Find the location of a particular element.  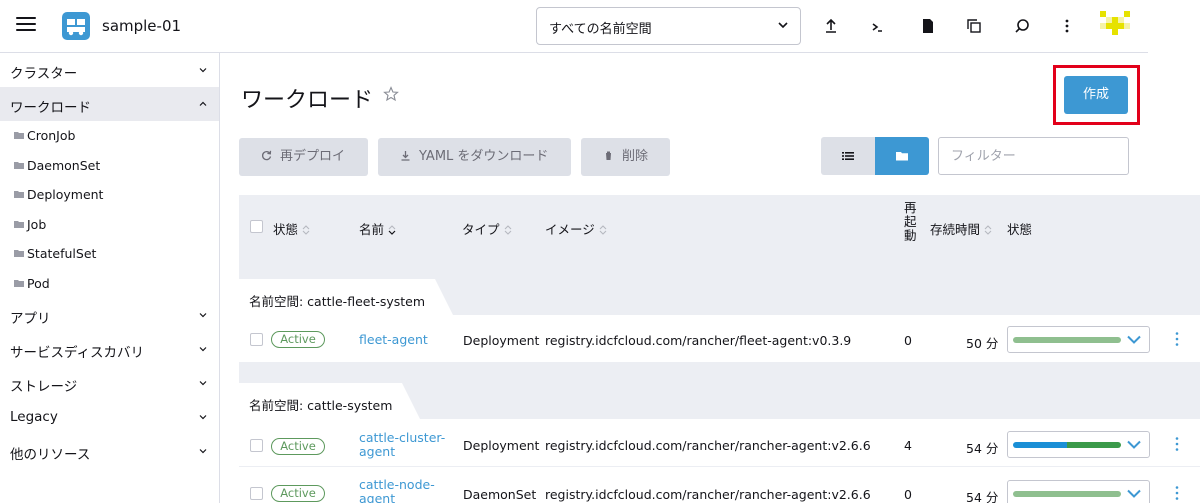

column-header-health: 状態 is located at coordinates (1020, 229).